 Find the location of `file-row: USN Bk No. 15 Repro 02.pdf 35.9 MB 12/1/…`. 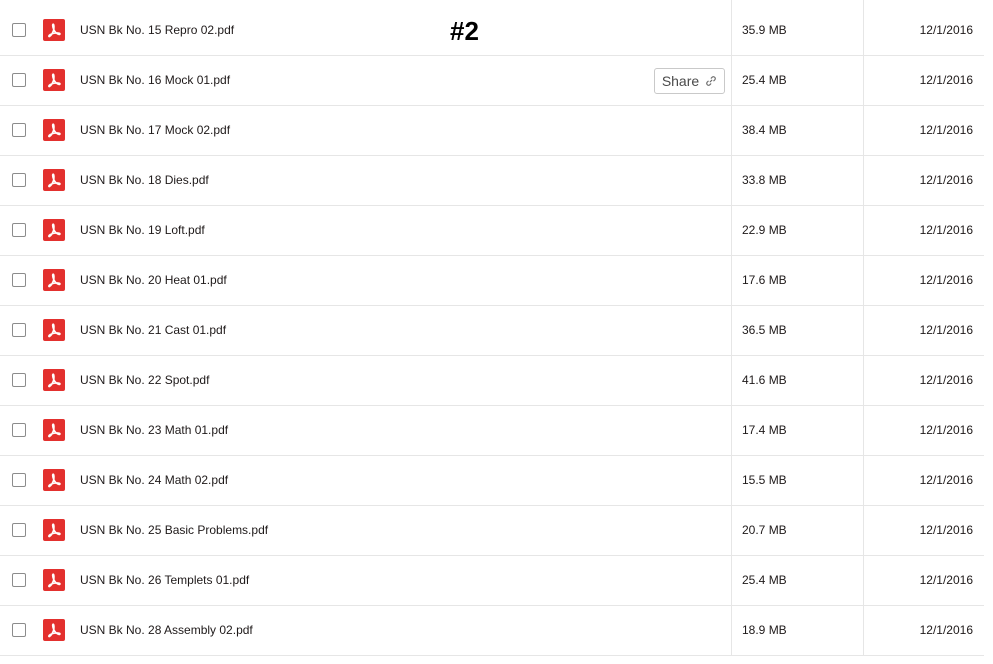

file-row: USN Bk No. 15 Repro 02.pdf 35.9 MB 12/1/… is located at coordinates (492, 31).